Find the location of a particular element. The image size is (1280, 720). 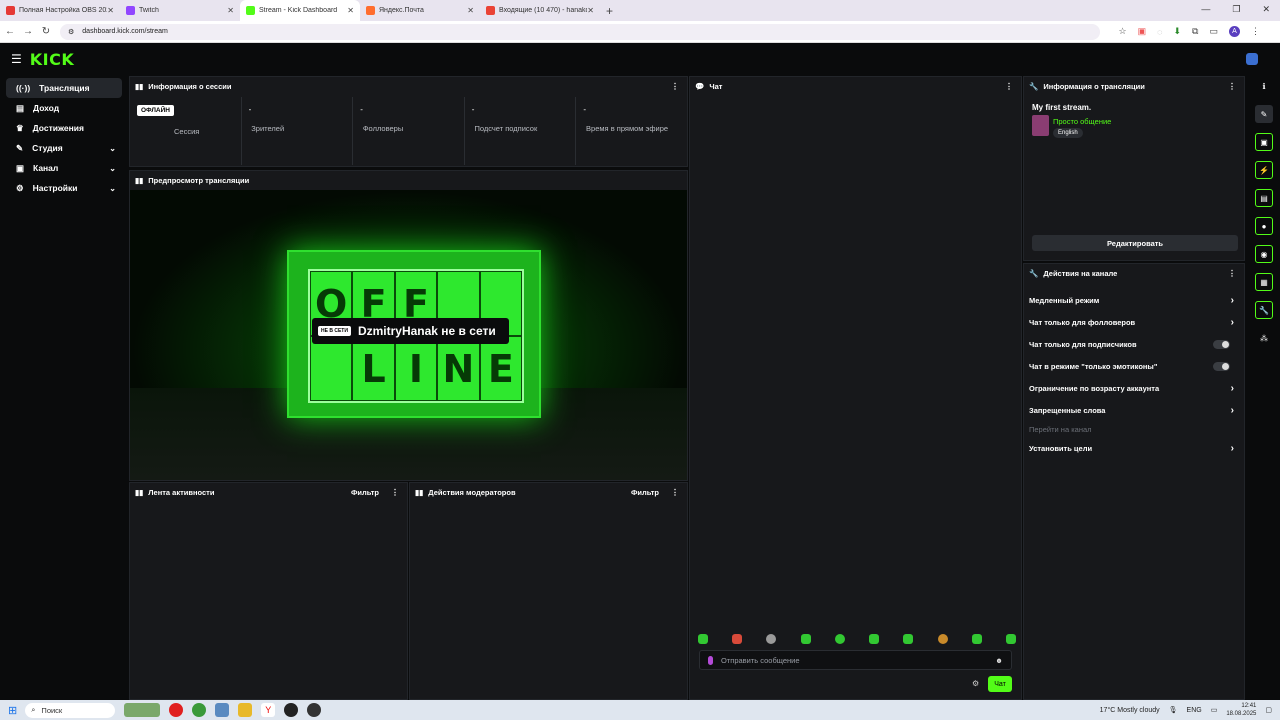

user-avatar is located at coordinates (1252, 59).